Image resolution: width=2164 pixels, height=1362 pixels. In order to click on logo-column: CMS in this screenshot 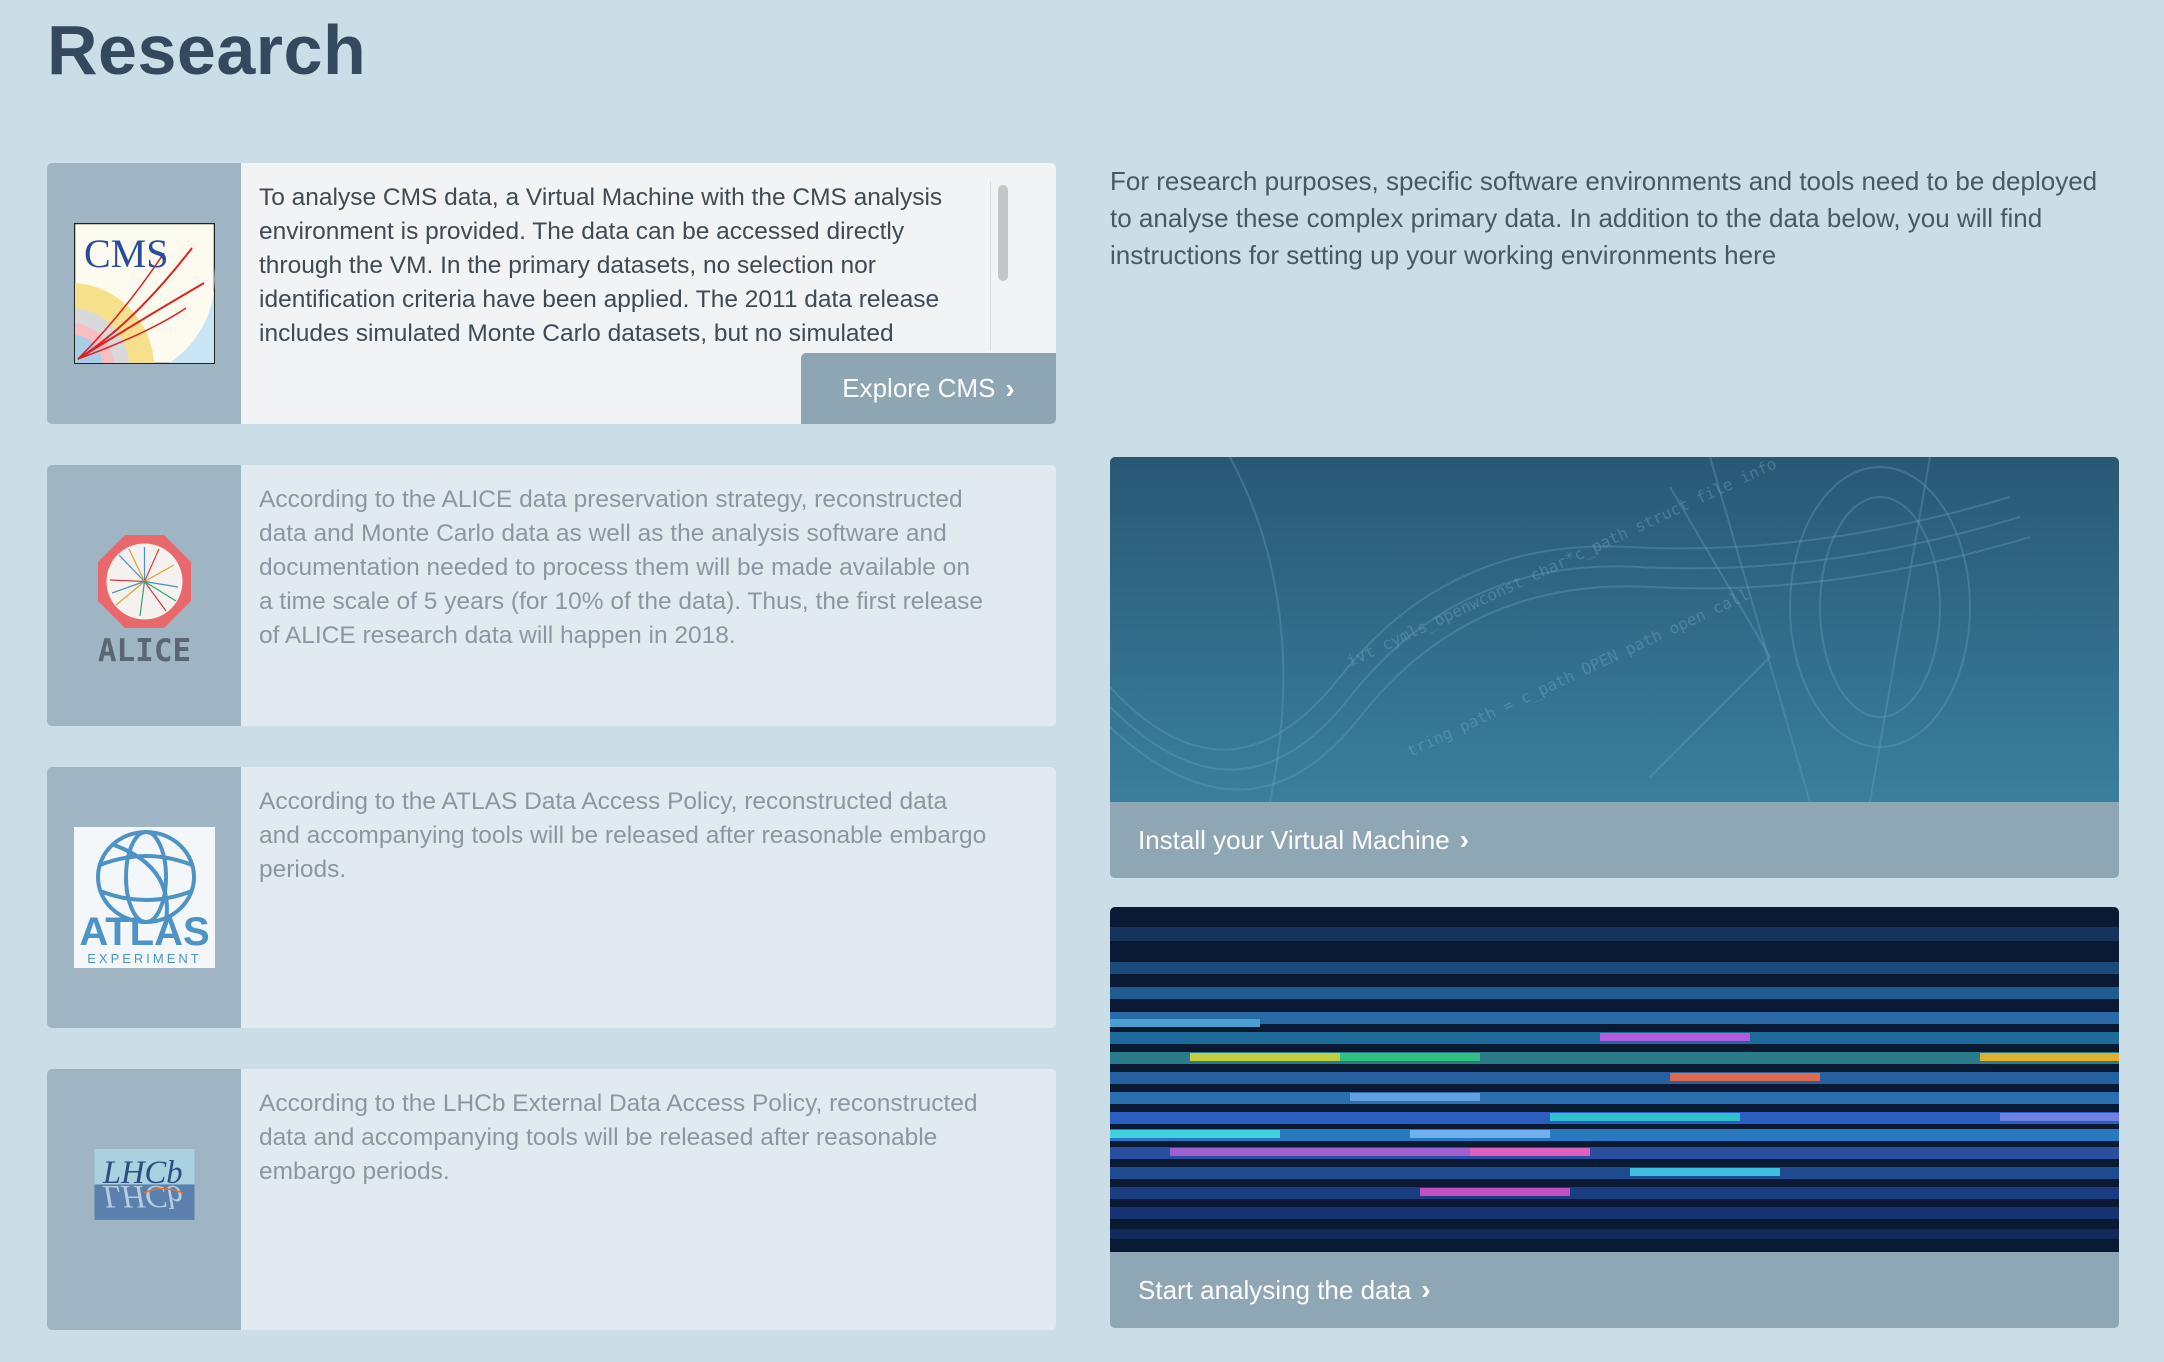, I will do `click(144, 293)`.